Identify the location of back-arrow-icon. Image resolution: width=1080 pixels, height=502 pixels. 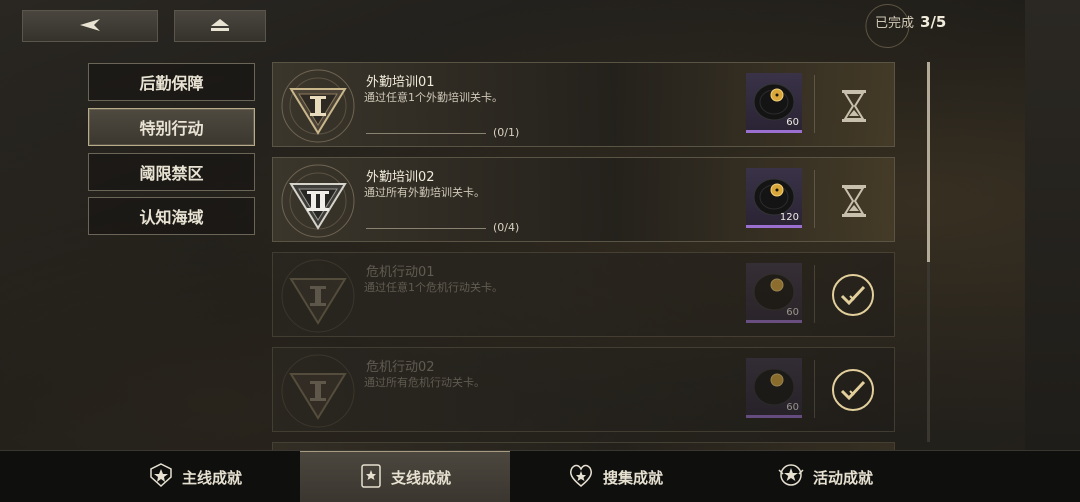
(90, 26).